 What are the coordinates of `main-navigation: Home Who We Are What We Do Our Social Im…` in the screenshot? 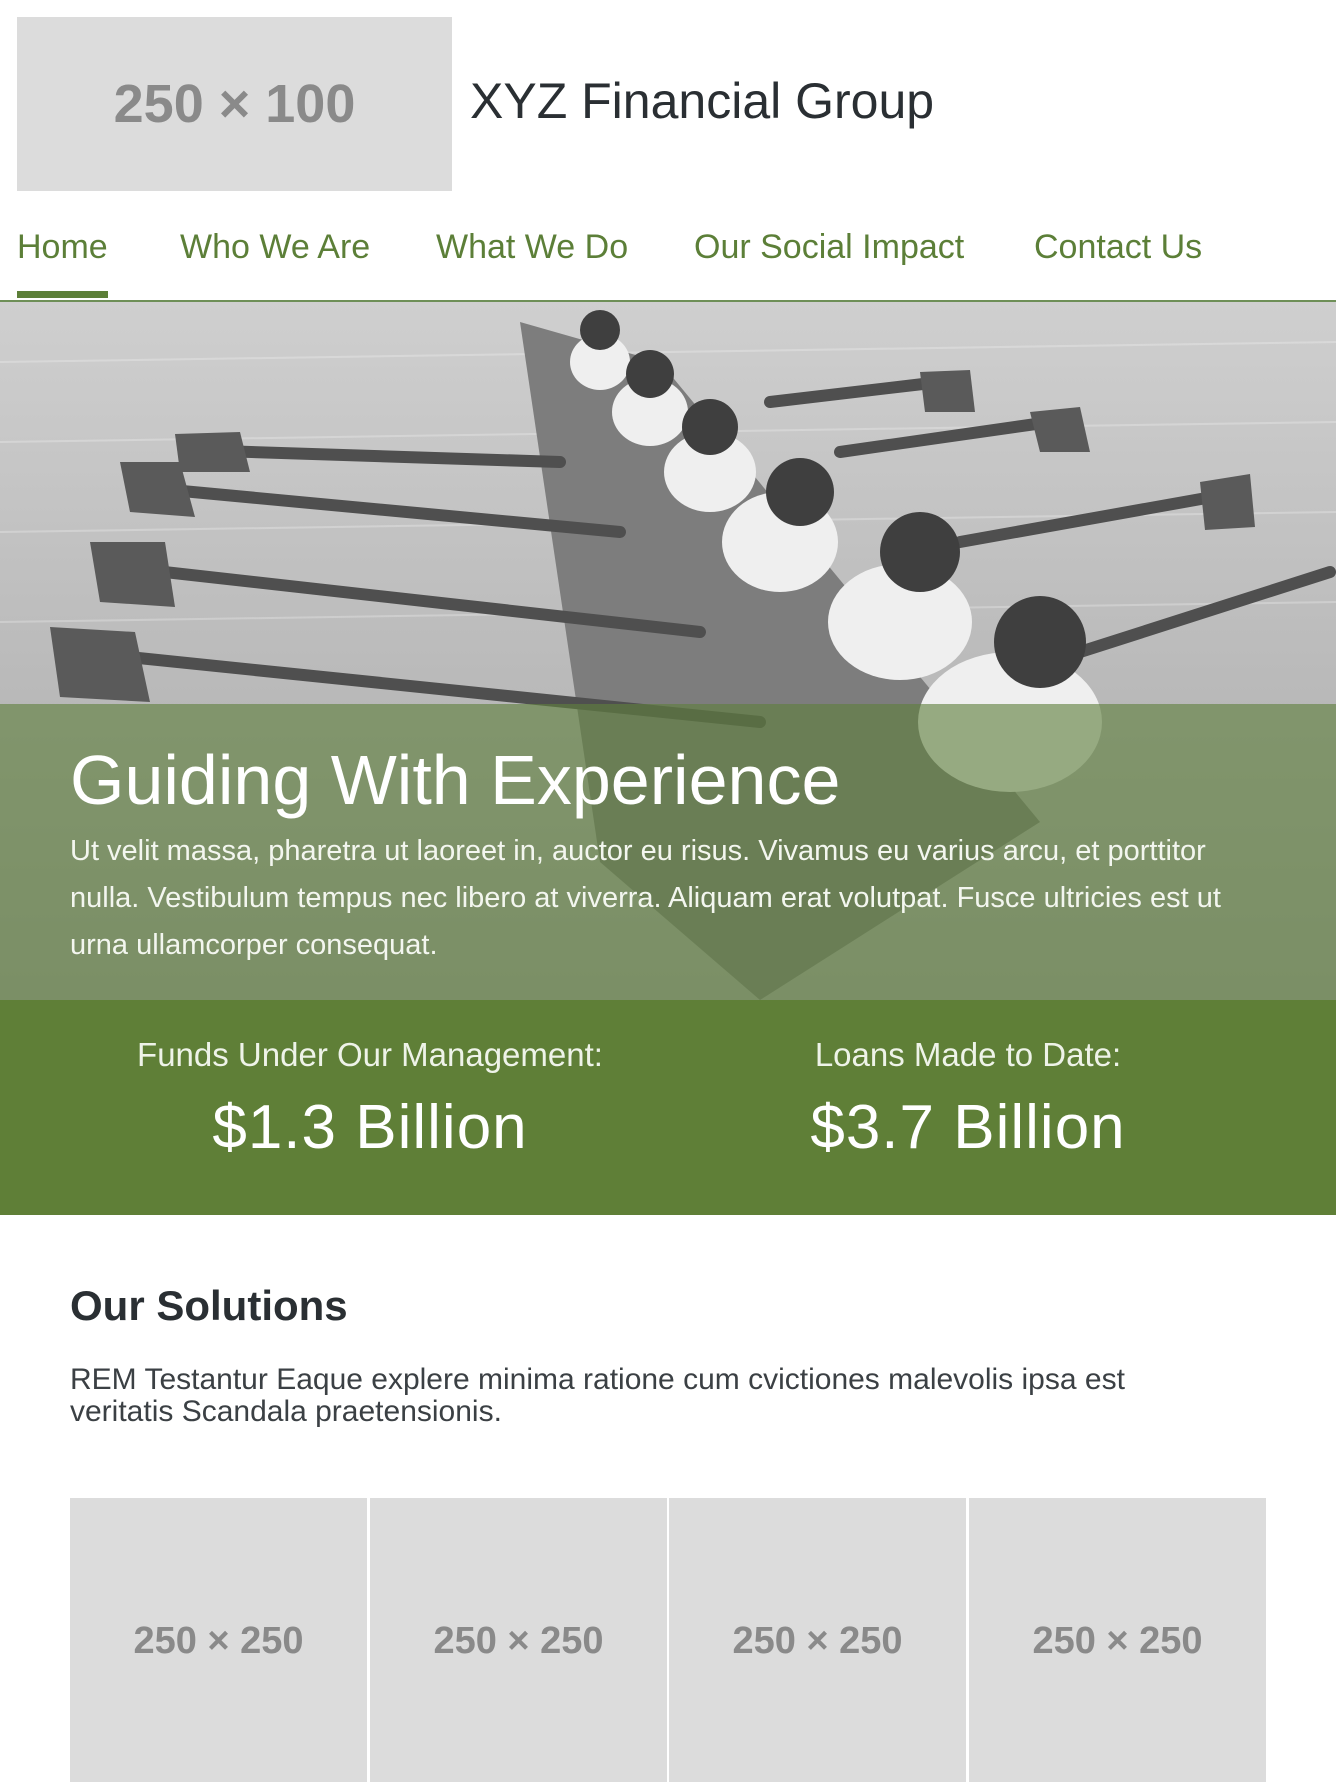 It's located at (668, 251).